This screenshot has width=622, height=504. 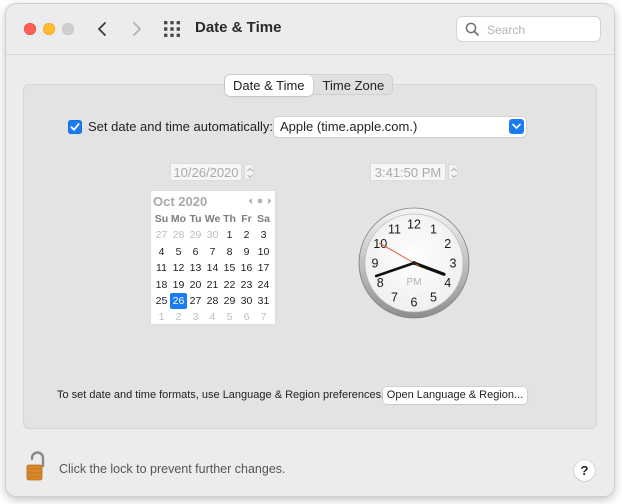 What do you see at coordinates (447, 244) in the screenshot?
I see `clock-numeral: 2` at bounding box center [447, 244].